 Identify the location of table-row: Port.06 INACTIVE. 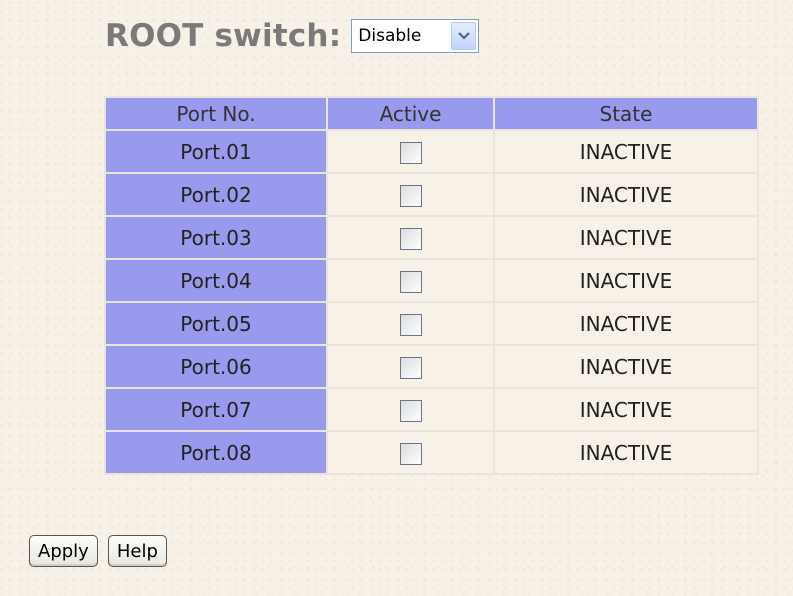
(431, 366).